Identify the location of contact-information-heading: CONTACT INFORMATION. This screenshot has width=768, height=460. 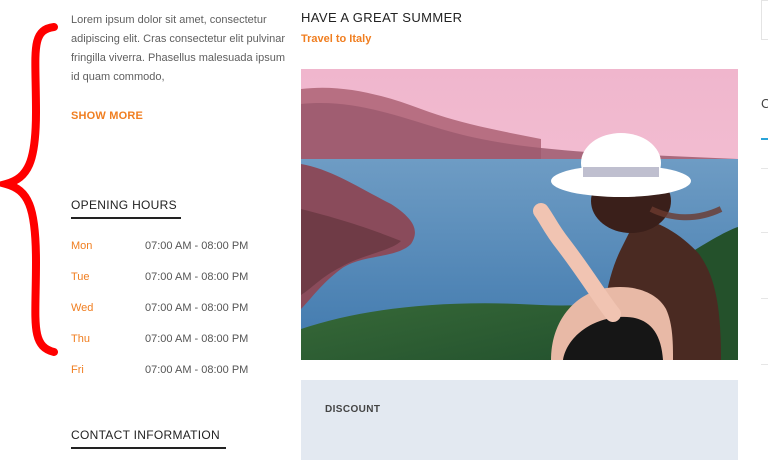
(148, 438).